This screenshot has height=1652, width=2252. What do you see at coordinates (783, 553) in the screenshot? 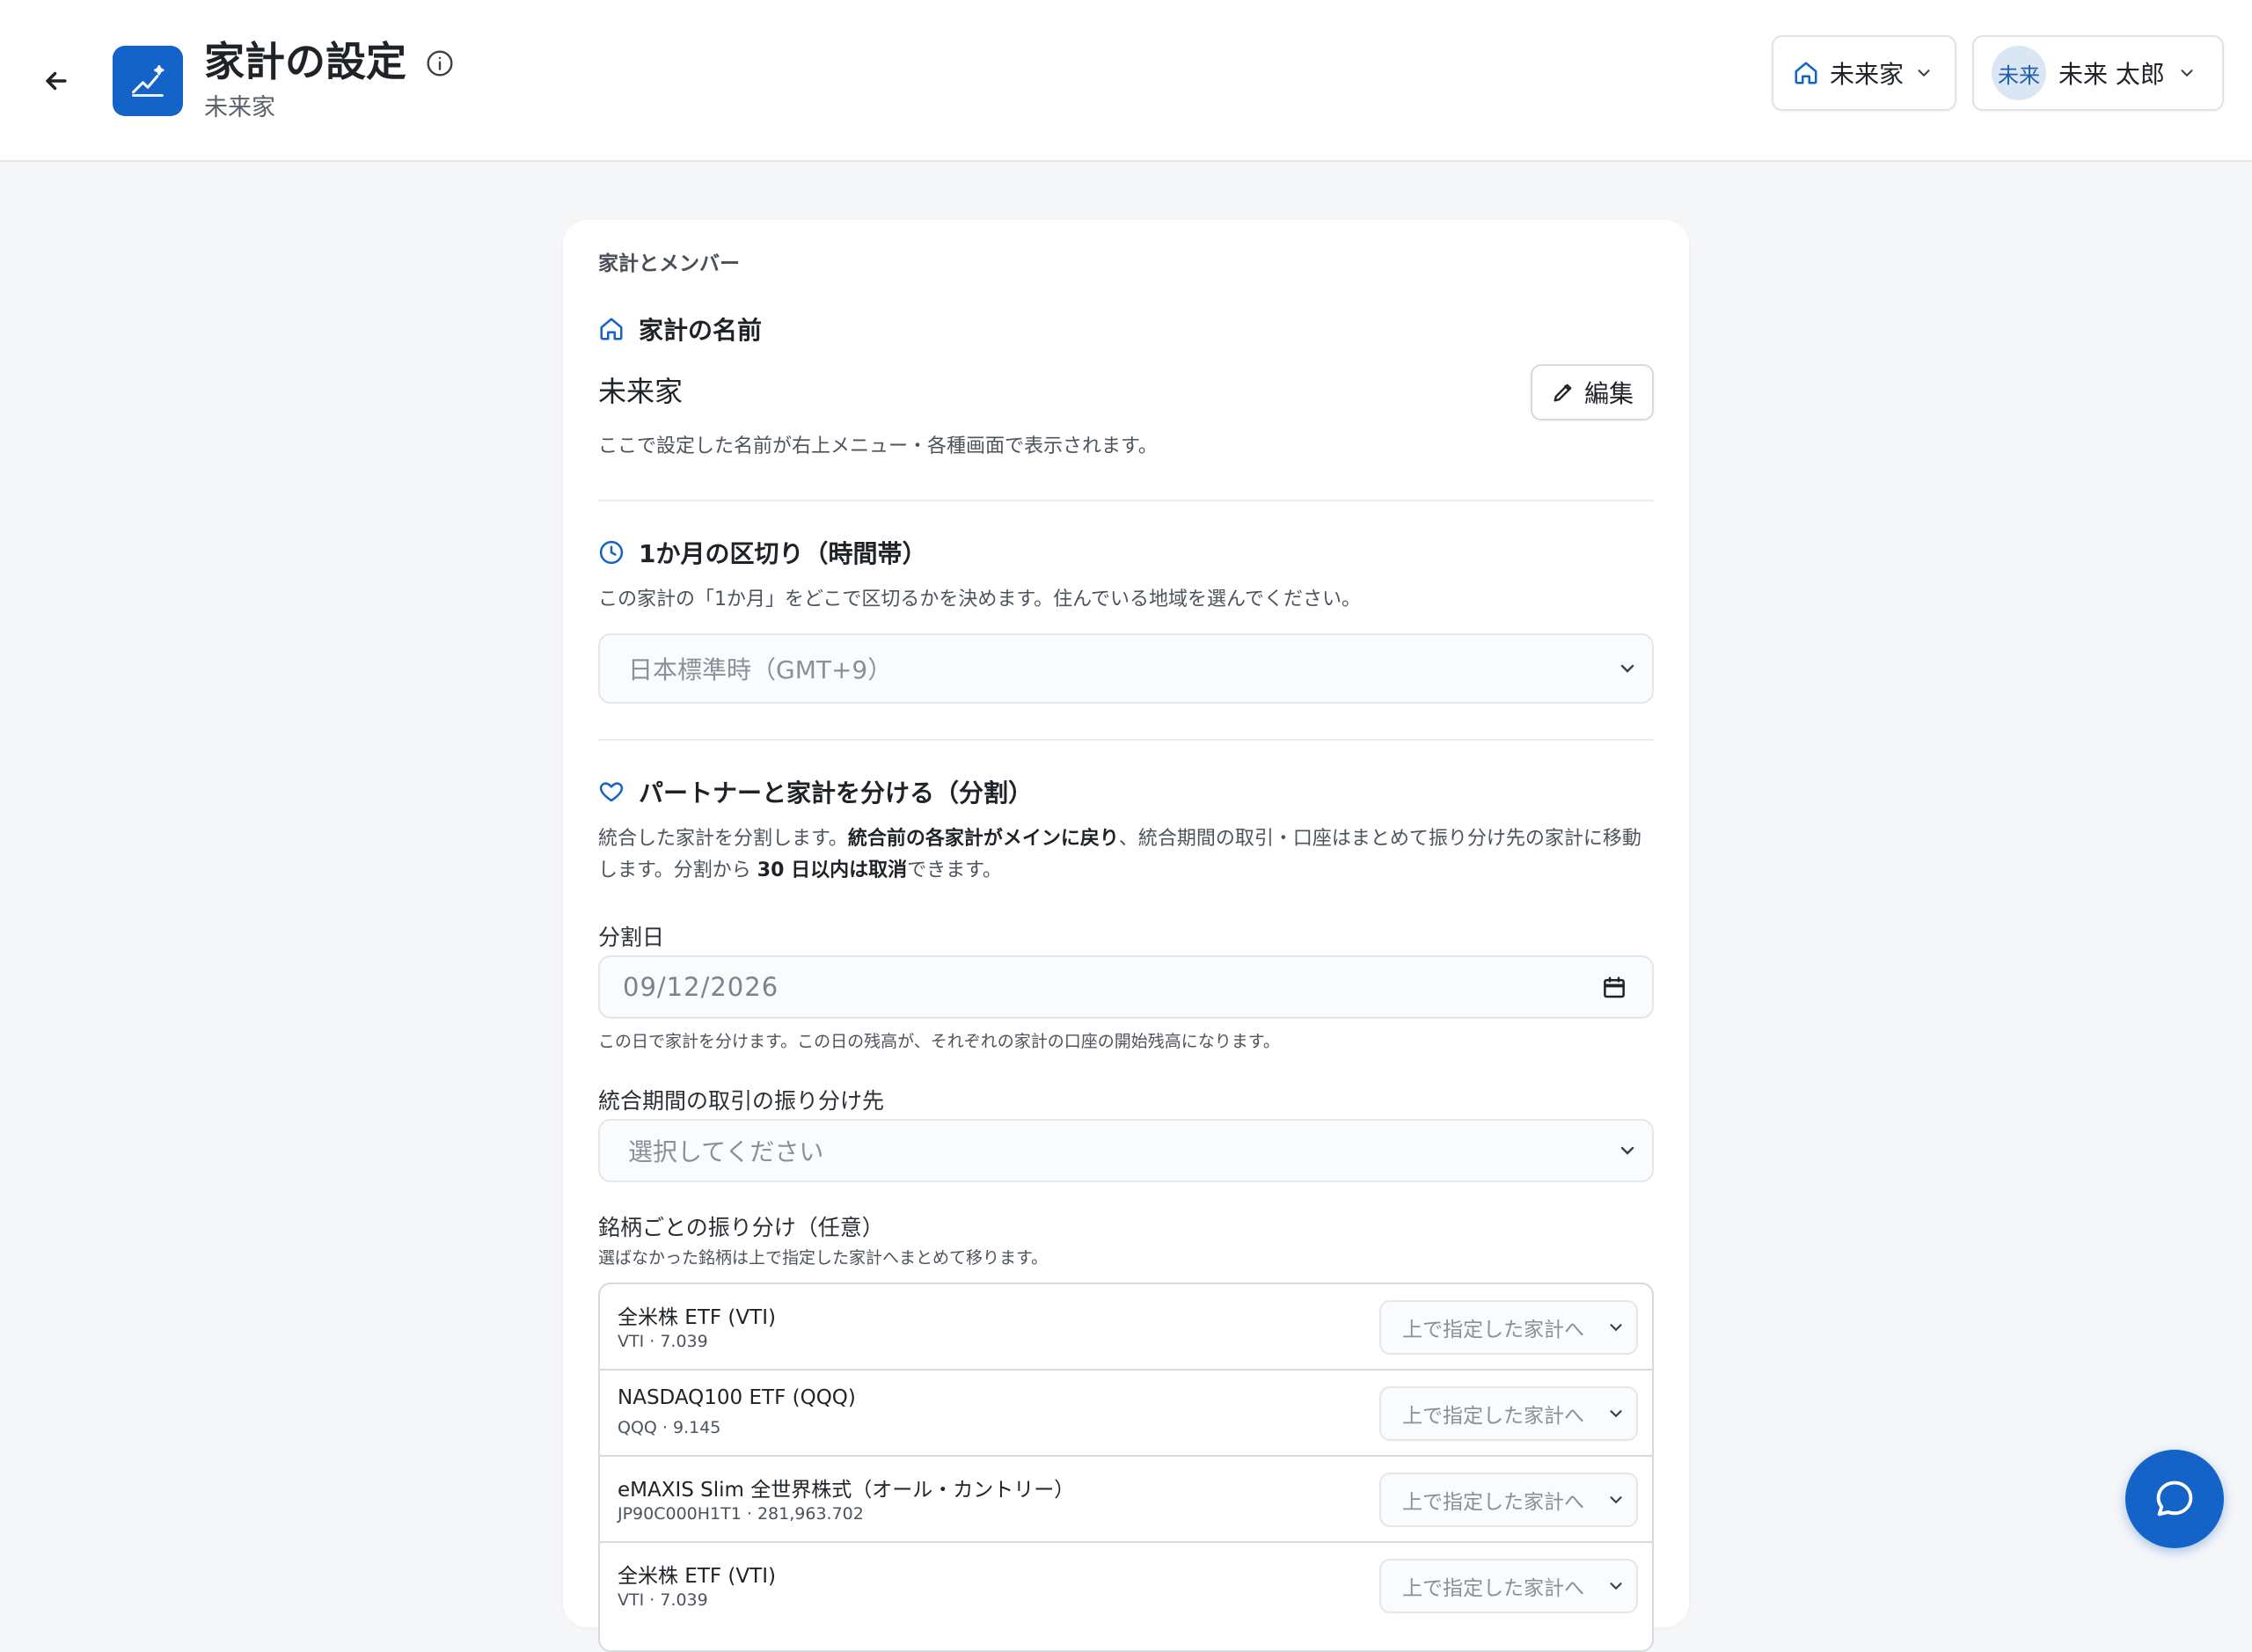
I see `month-boundary-heading-text: 1か月の区切り（時間帯）` at bounding box center [783, 553].